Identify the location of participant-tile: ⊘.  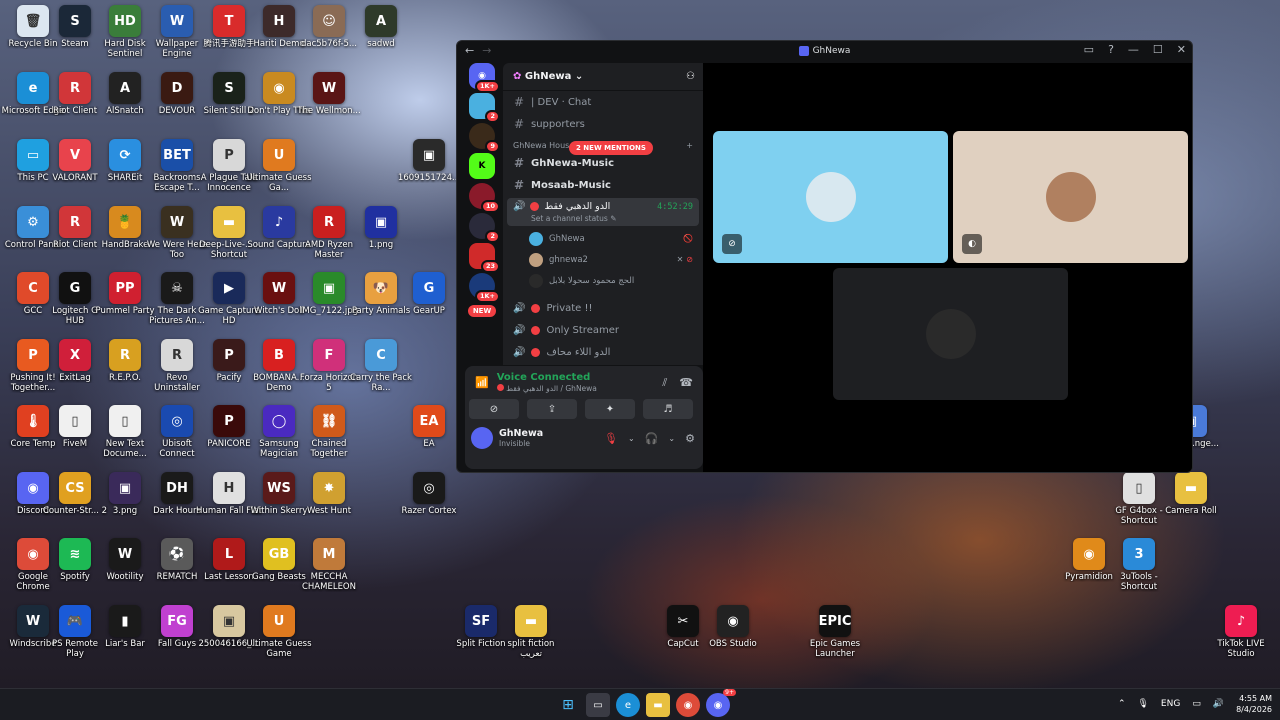
(830, 197).